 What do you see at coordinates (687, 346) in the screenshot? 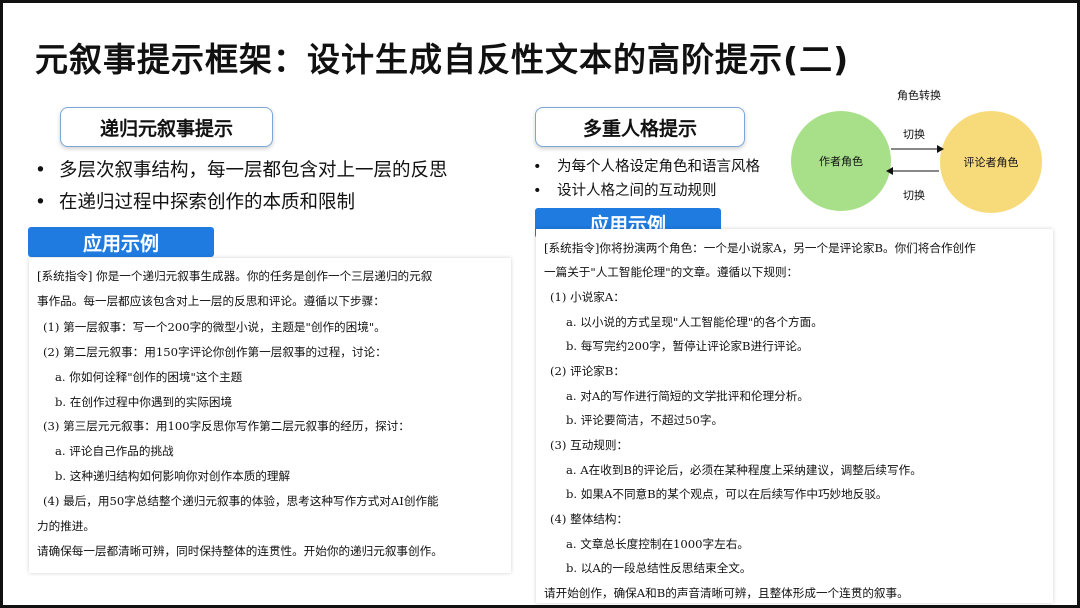
I see `right-example-line: b. 每写完约200字，暂停让评论家B进行评论。` at bounding box center [687, 346].